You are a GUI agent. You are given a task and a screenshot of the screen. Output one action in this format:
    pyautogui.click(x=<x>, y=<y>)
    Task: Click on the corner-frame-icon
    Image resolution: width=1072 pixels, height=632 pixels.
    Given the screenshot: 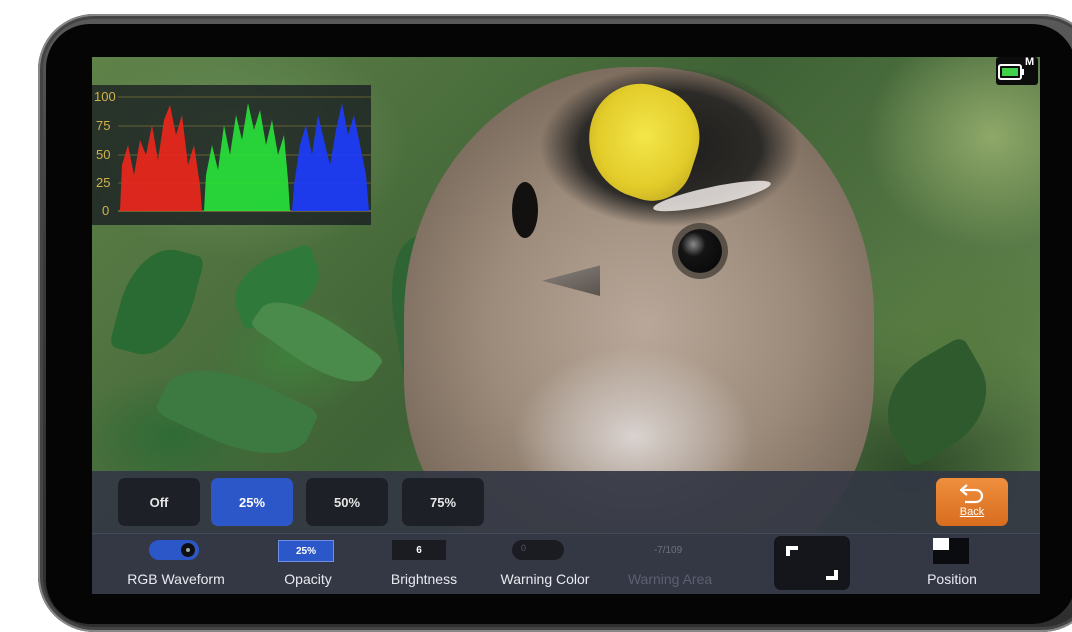 What is the action you would take?
    pyautogui.click(x=812, y=563)
    